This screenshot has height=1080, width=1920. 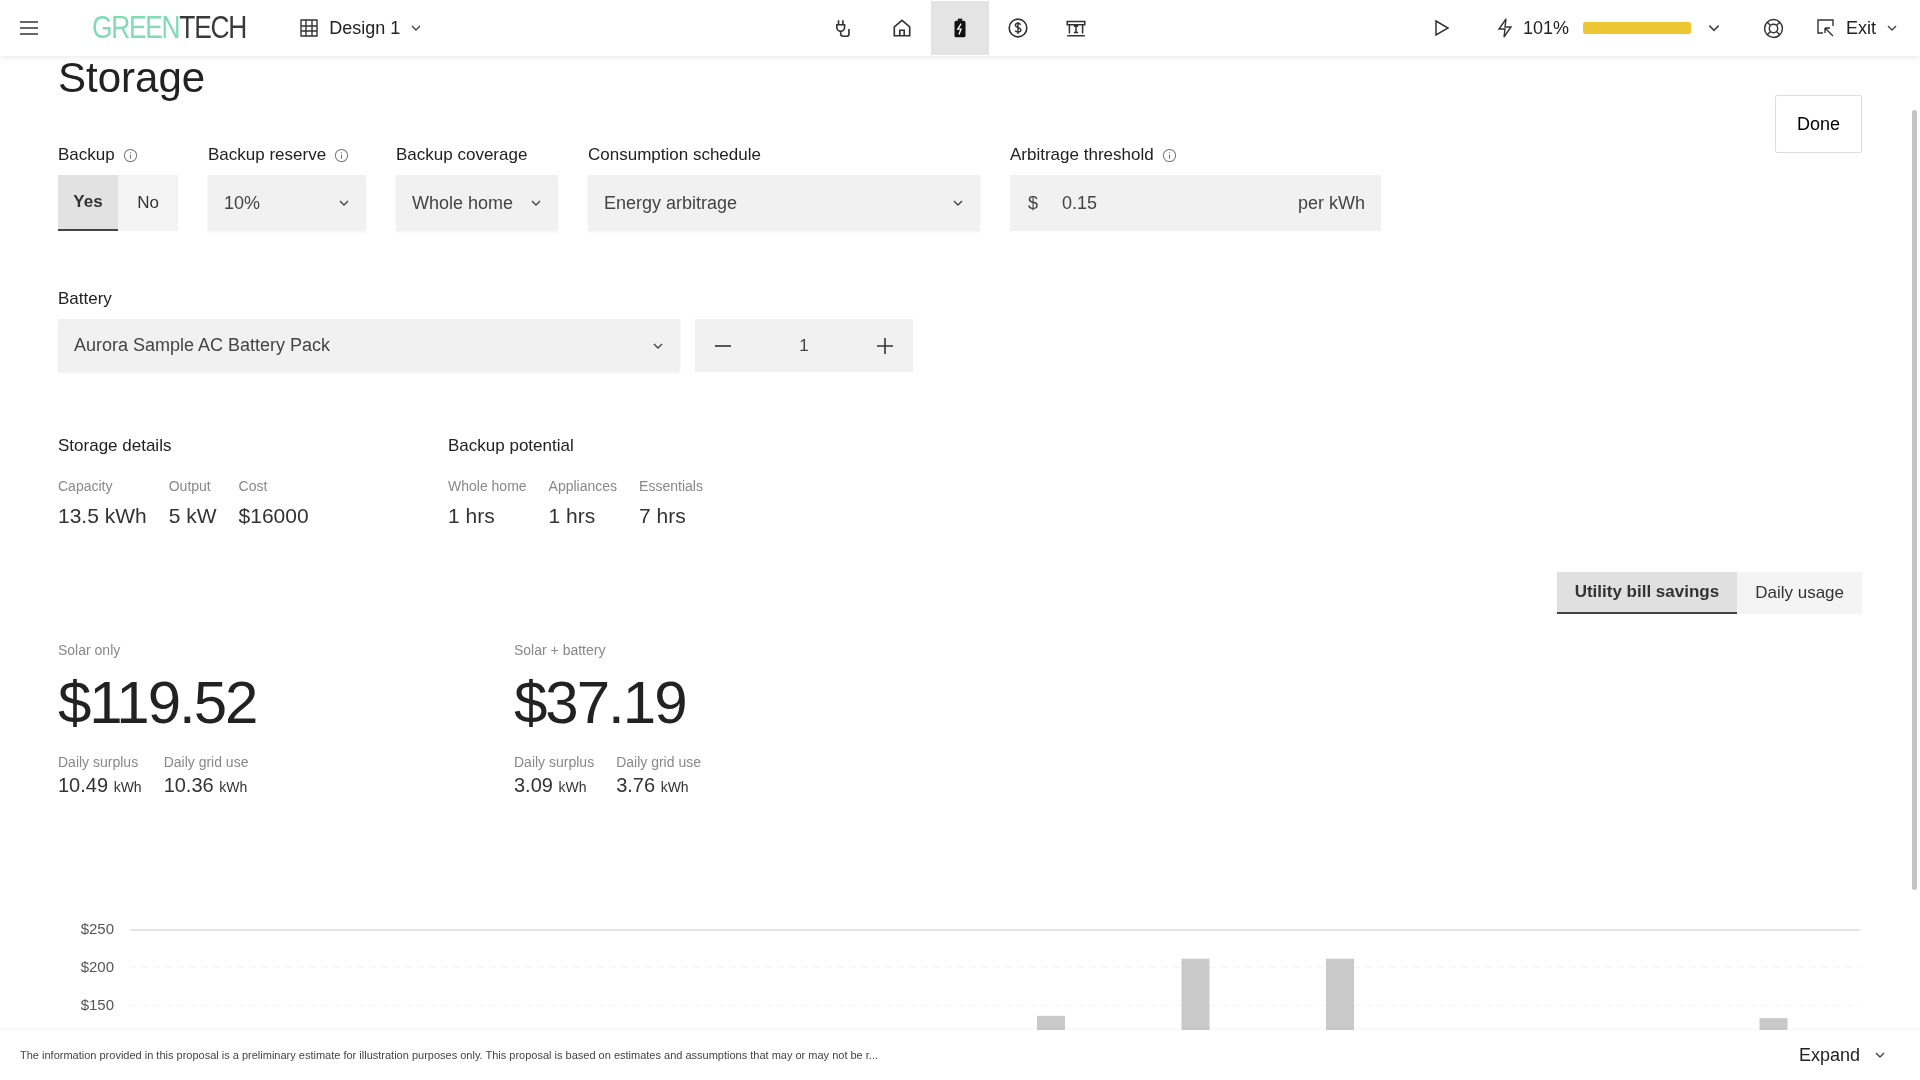 I want to click on unit-label: per kWh, so click(x=1331, y=203).